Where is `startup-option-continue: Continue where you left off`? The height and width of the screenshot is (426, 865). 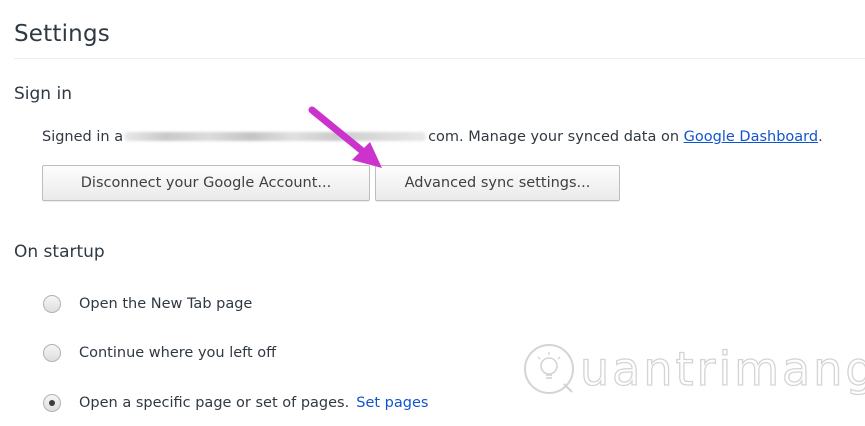 startup-option-continue: Continue where you left off is located at coordinates (159, 353).